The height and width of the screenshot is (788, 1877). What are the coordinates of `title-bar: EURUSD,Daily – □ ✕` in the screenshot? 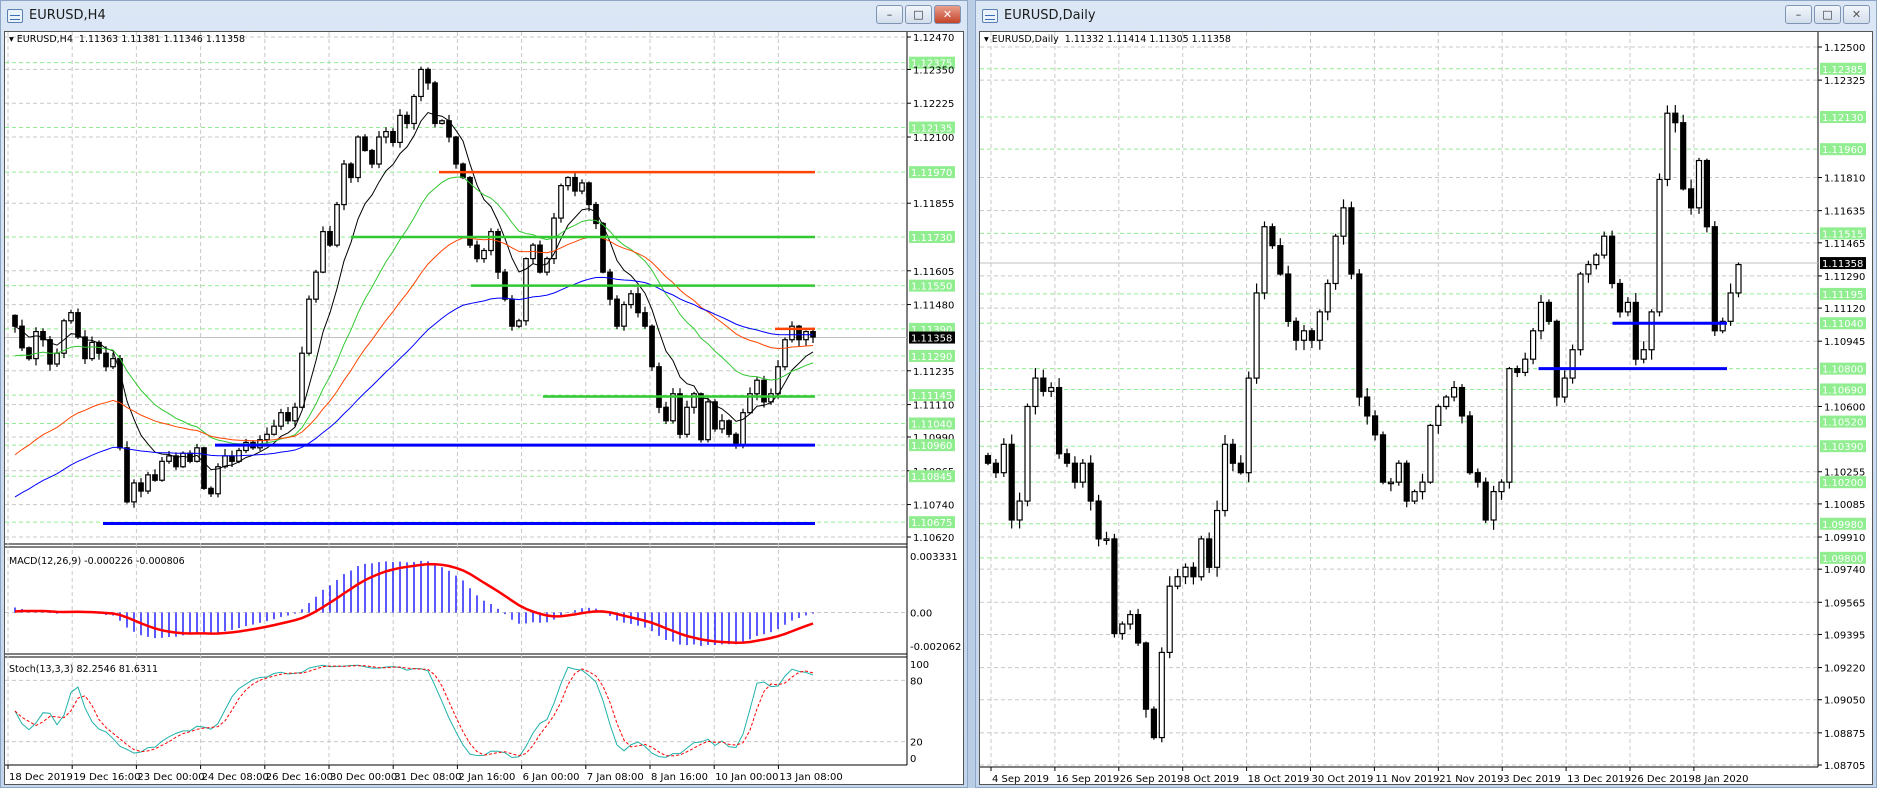 It's located at (1426, 15).